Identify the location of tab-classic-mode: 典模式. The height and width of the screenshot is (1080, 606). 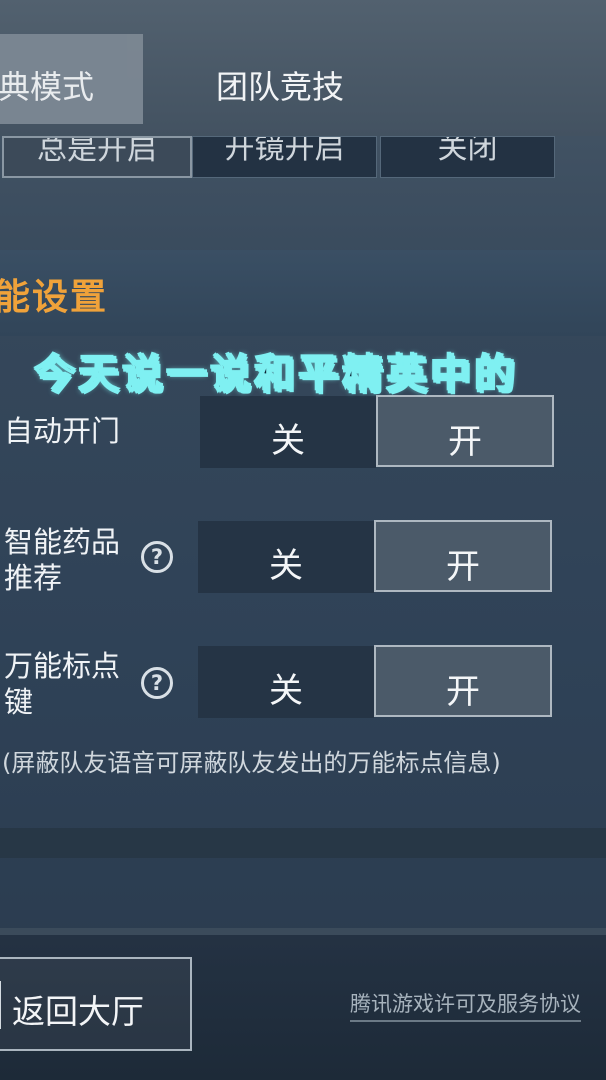
(71, 79).